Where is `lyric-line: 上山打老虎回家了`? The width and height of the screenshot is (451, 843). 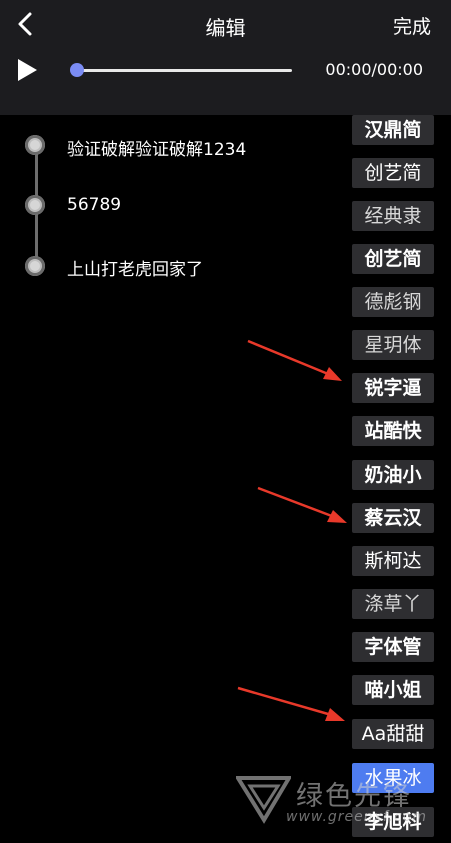
lyric-line: 上山打老虎回家了 is located at coordinates (135, 267).